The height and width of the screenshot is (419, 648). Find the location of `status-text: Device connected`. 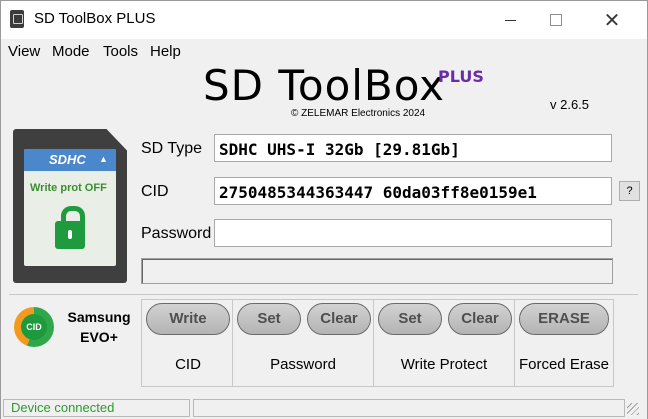

status-text: Device connected is located at coordinates (63, 407).